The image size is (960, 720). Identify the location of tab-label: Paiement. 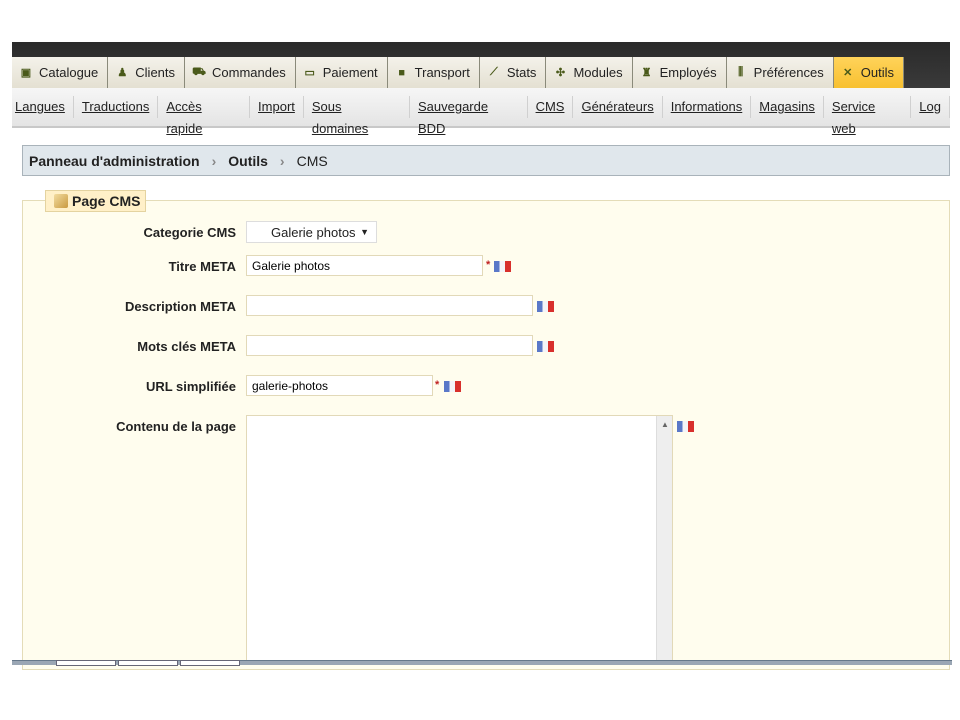
(350, 72).